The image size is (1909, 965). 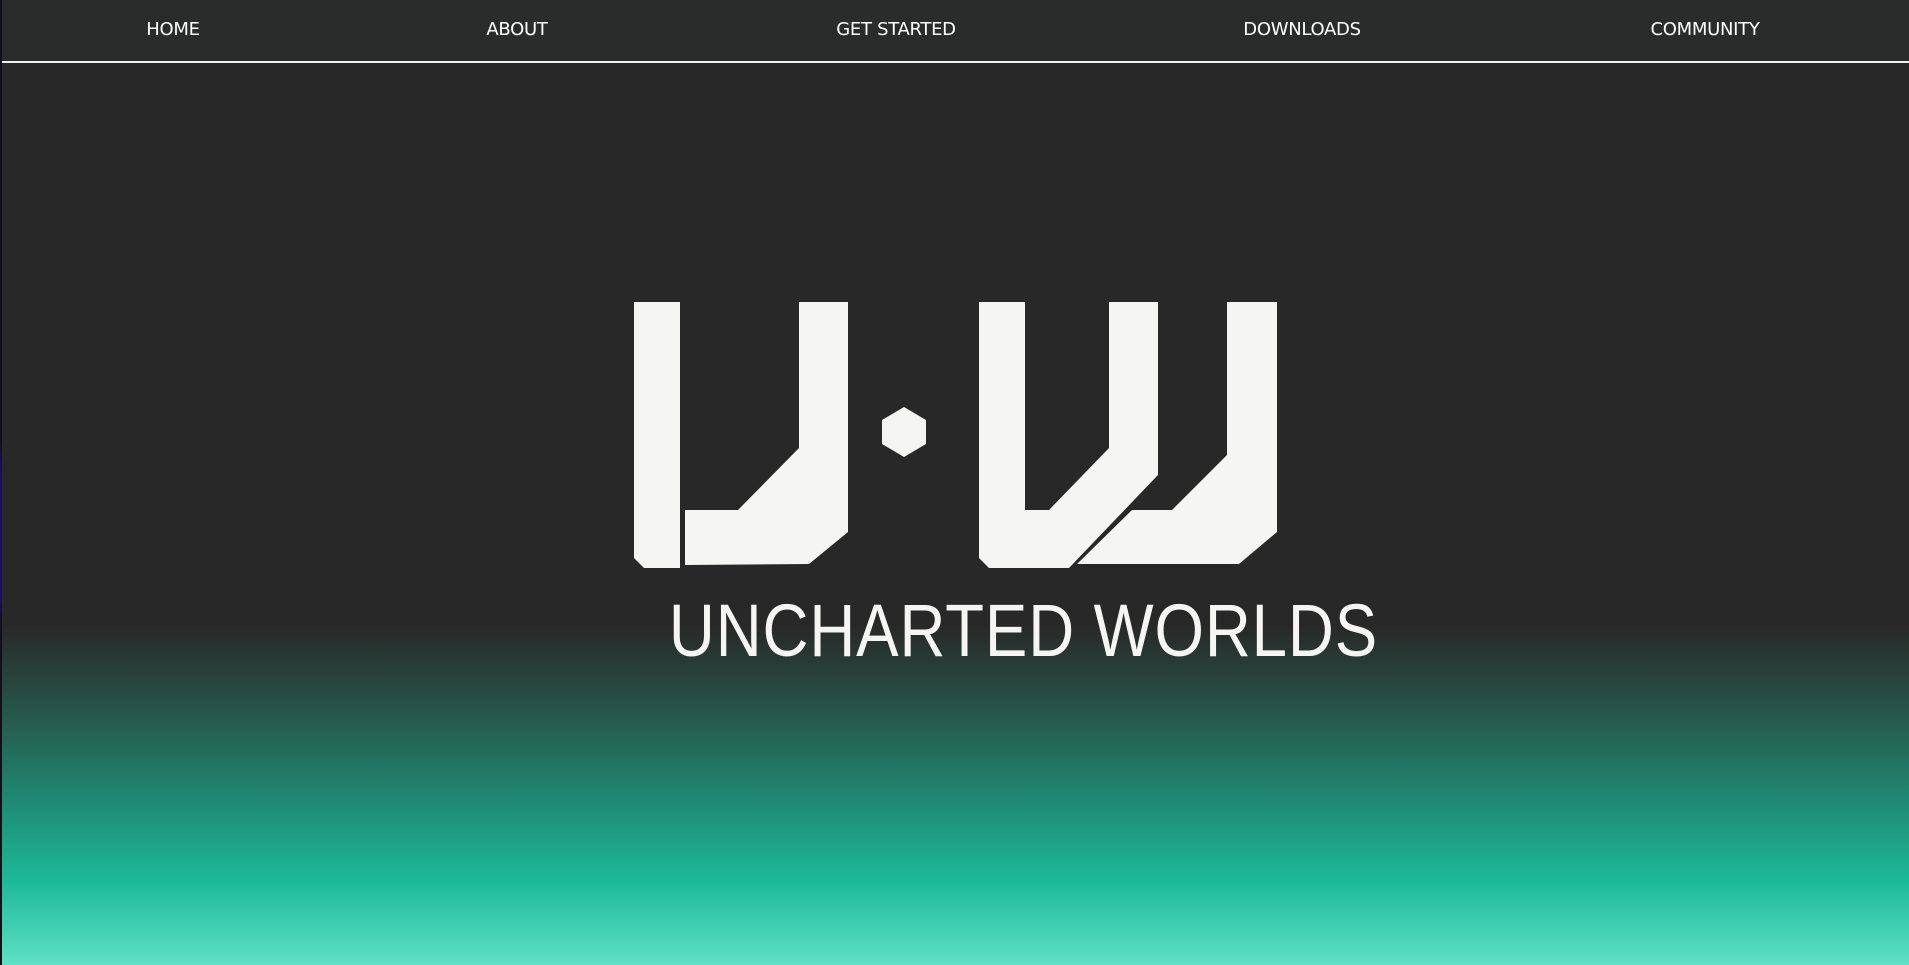 I want to click on nav-downloads-link: DOWNLOADS, so click(x=1302, y=30).